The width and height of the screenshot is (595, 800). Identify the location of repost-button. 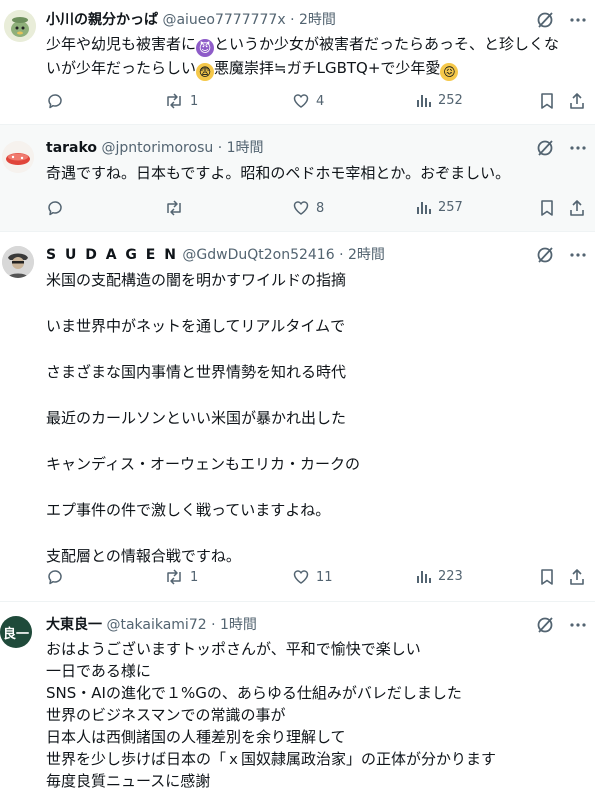
(177, 208).